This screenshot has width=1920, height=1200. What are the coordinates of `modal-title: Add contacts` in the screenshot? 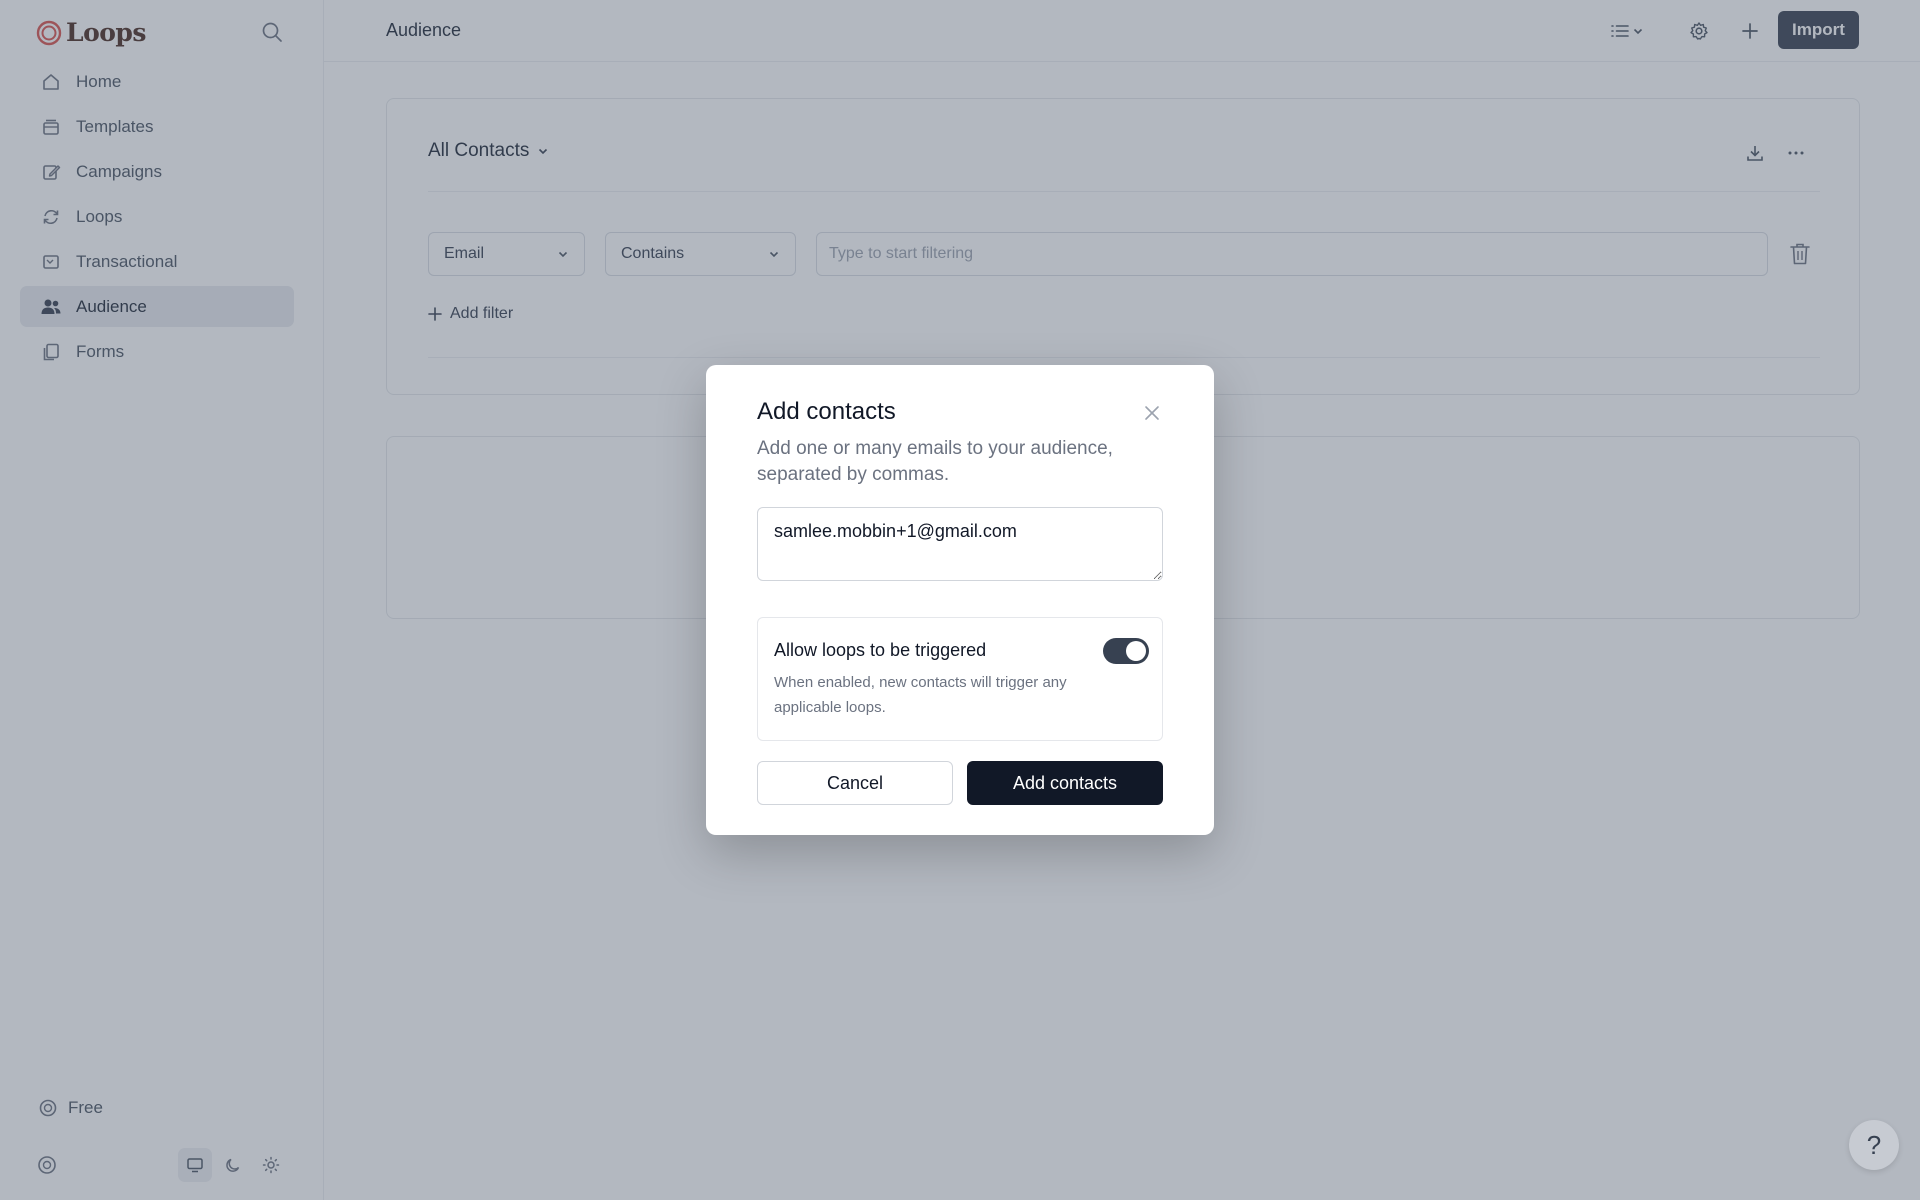 It's located at (826, 411).